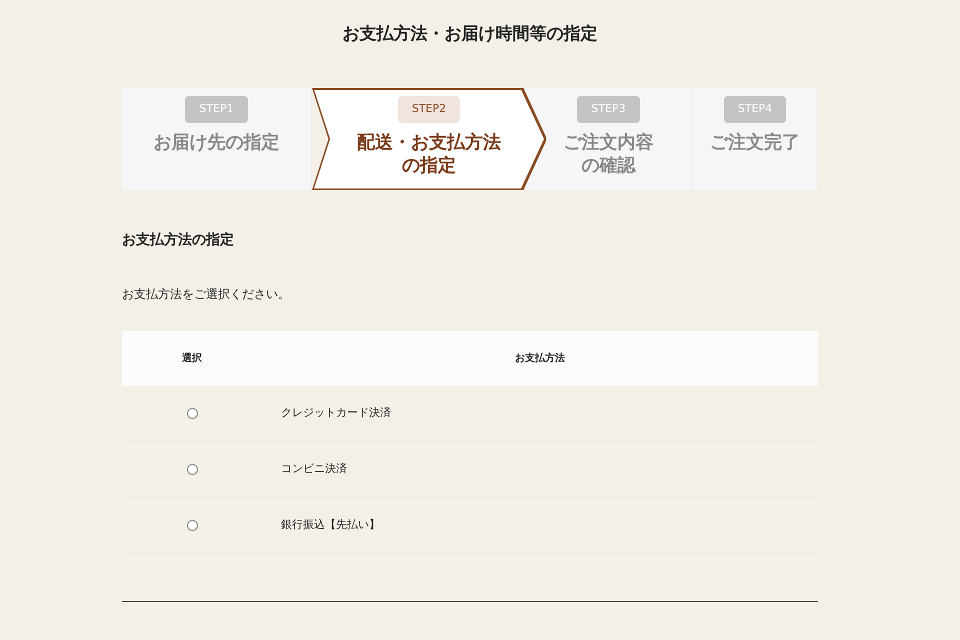 The image size is (960, 640). What do you see at coordinates (314, 469) in the screenshot?
I see `payment-method-label: コンビニ決済` at bounding box center [314, 469].